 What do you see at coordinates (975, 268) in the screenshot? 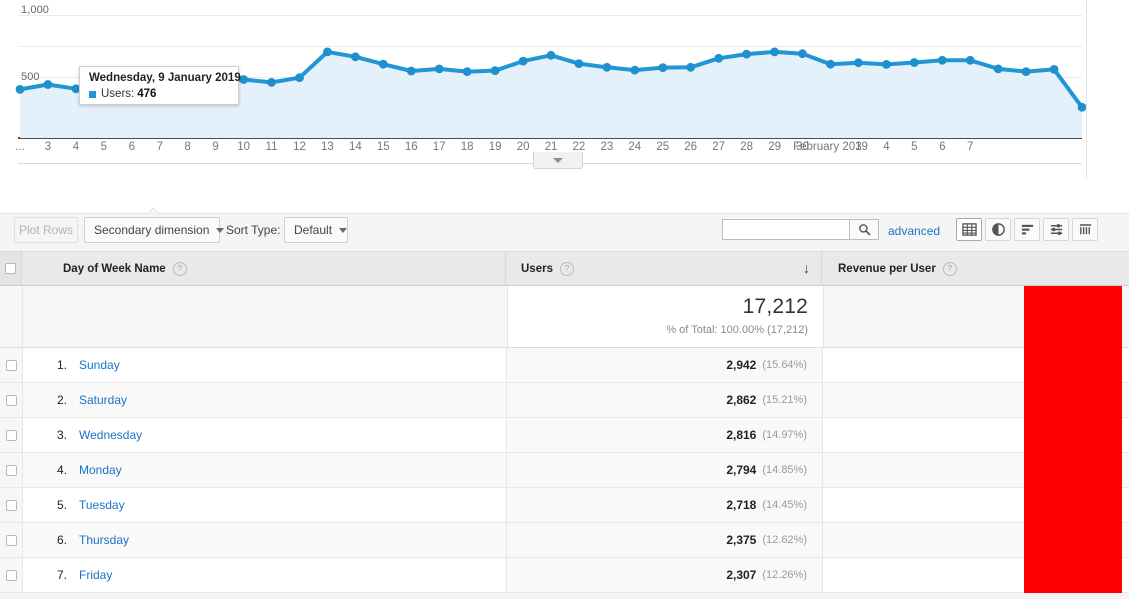
I see `revenue-per-user-column-header: Revenue per User ?` at bounding box center [975, 268].